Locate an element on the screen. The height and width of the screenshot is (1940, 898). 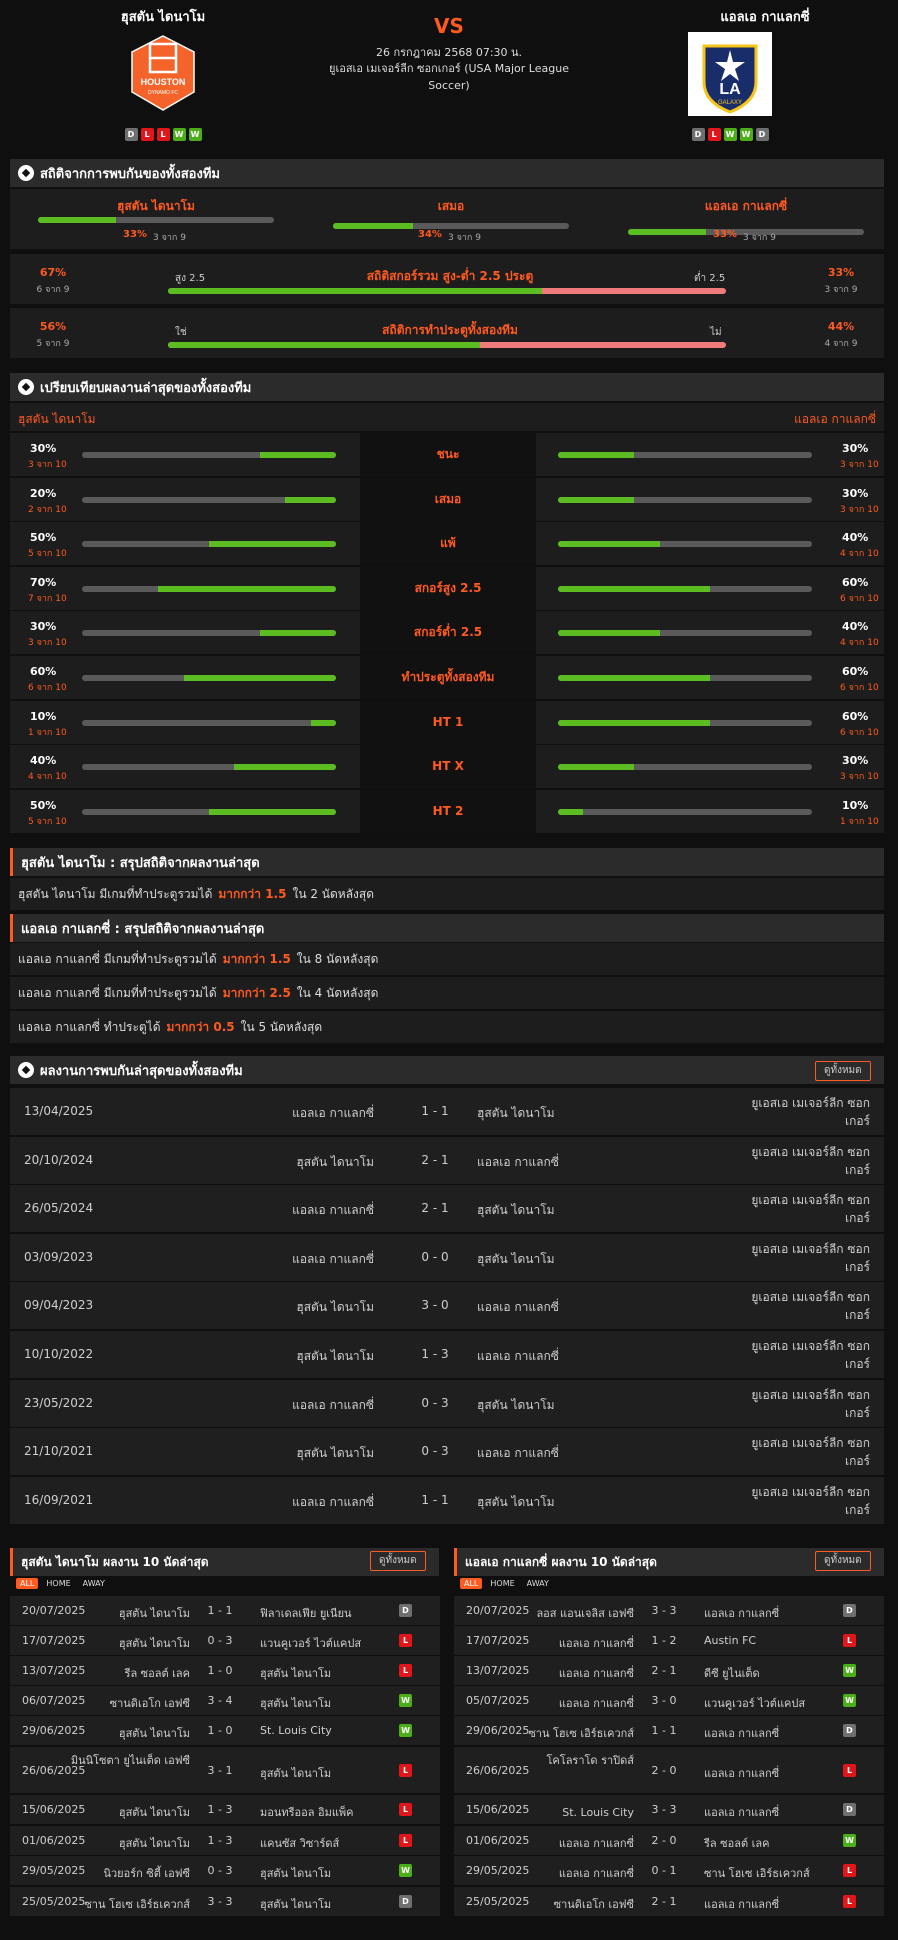
form-badge: D is located at coordinates (698, 134).